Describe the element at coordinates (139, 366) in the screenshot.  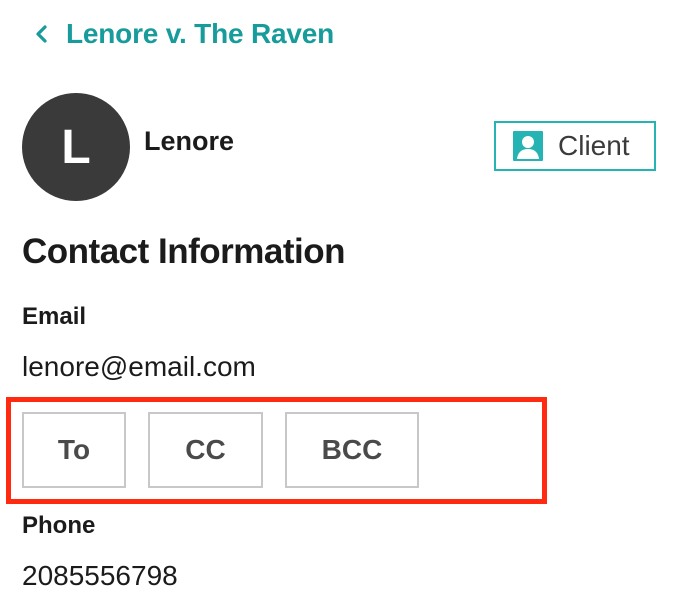
I see `email-value: lenore@email.com` at that location.